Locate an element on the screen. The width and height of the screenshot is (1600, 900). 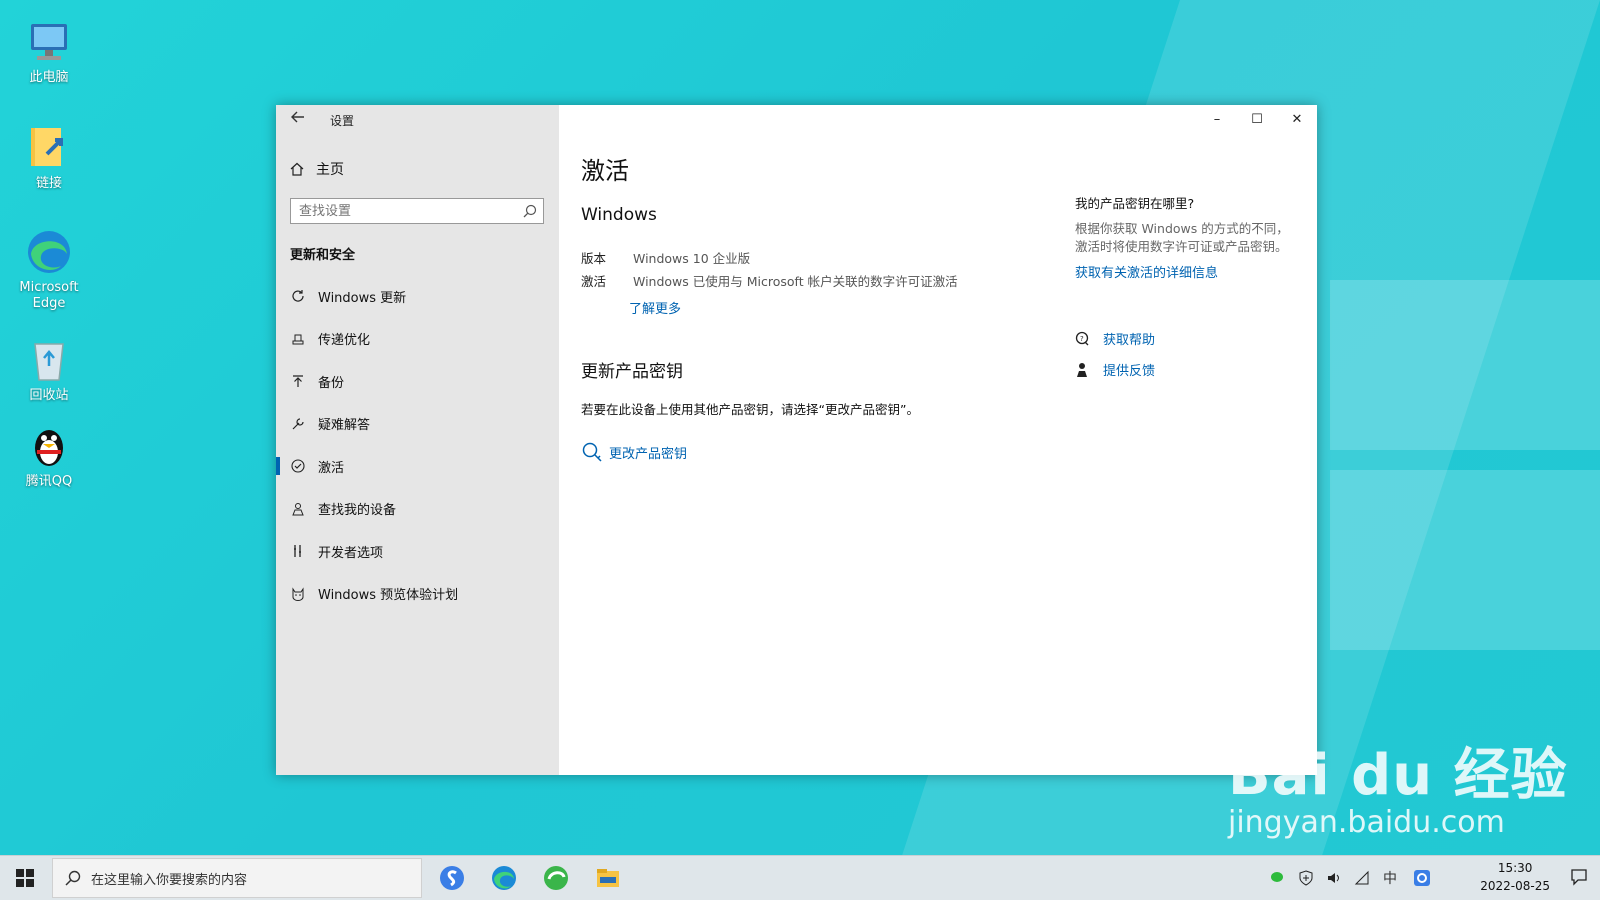
sidebar-item-label: 激活 is located at coordinates (331, 468).